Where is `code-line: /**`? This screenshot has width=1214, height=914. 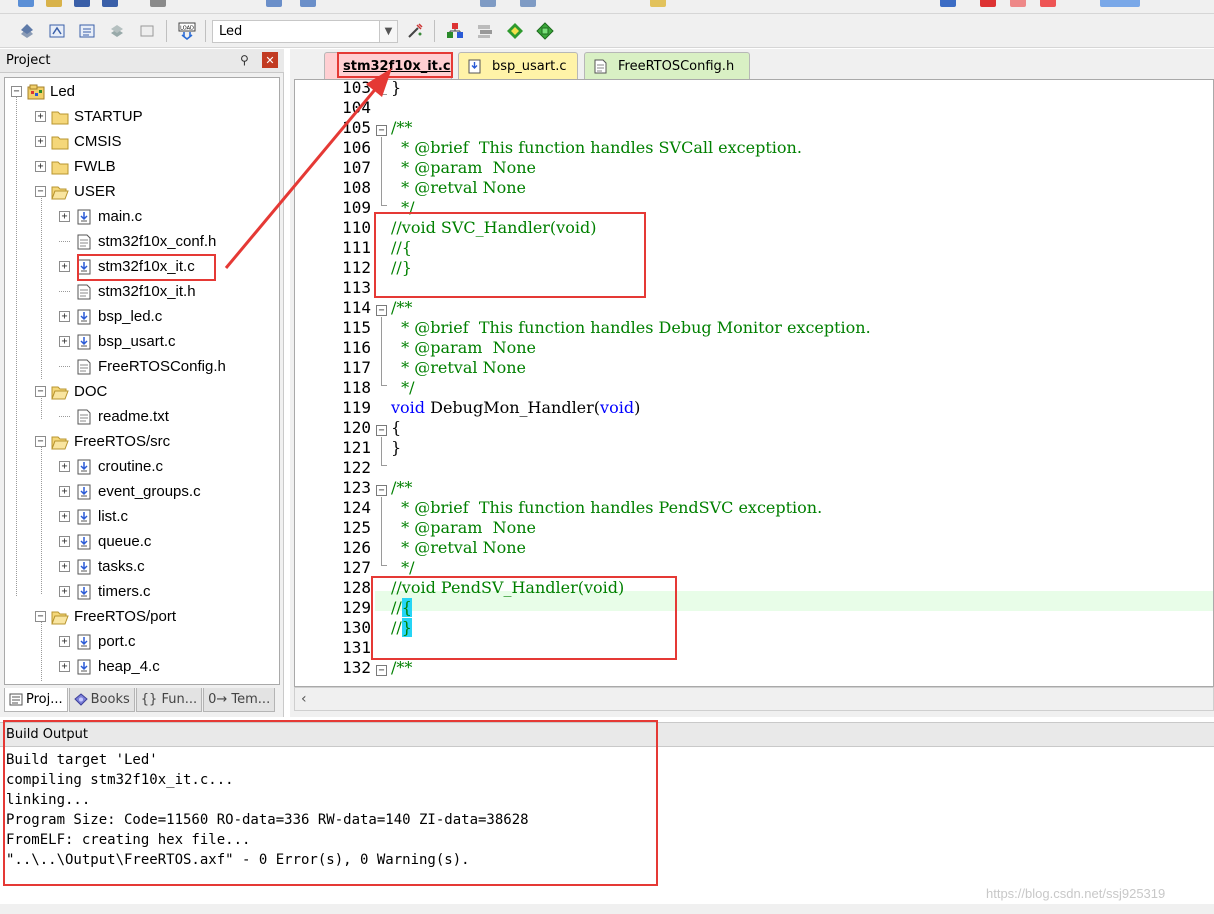 code-line: /** is located at coordinates (402, 487).